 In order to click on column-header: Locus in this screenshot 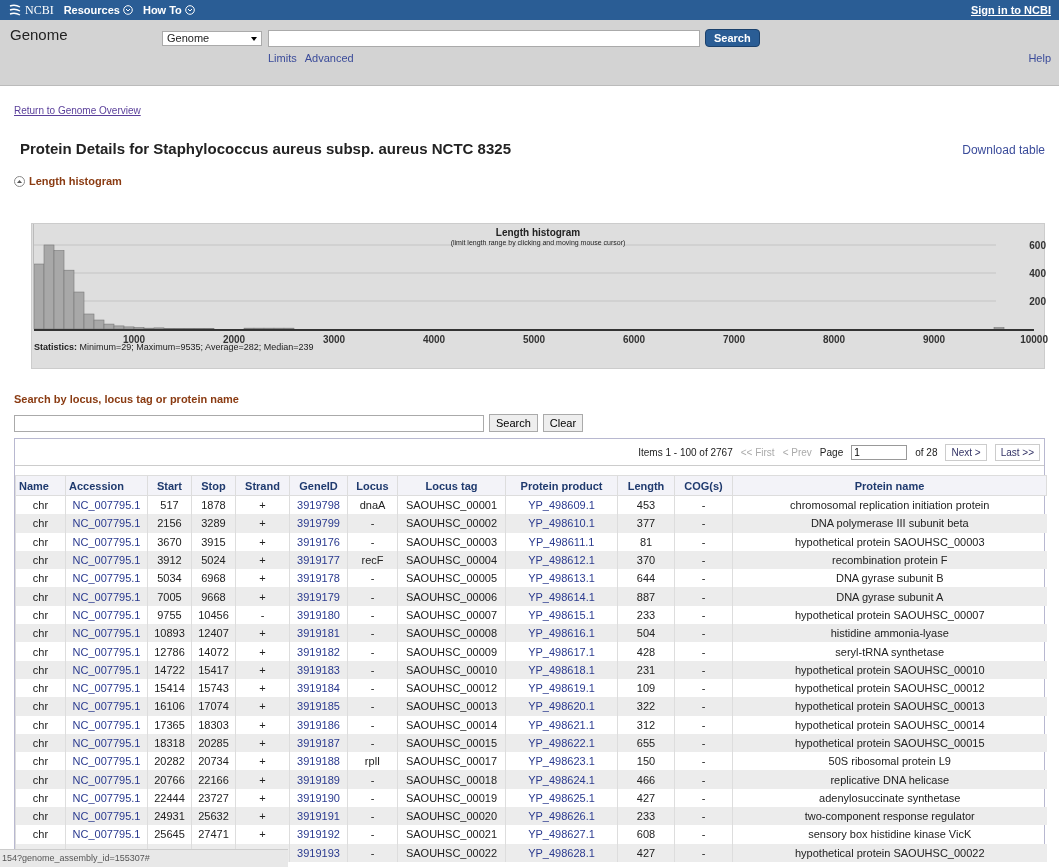, I will do `click(372, 485)`.